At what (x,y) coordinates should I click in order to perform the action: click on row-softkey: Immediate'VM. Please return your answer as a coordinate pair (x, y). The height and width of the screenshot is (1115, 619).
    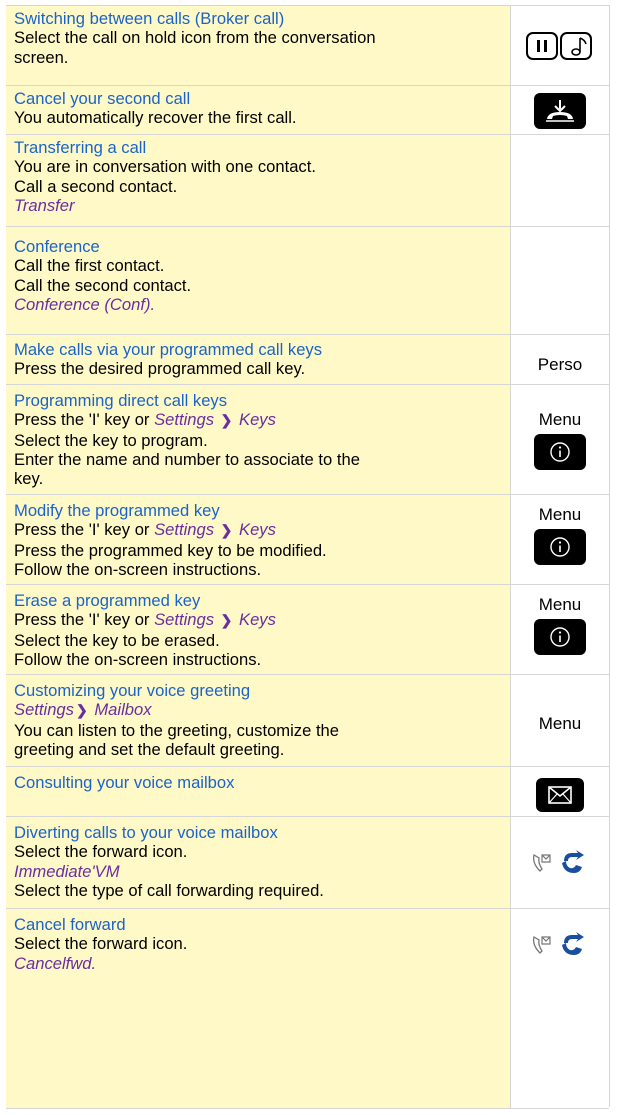
    Looking at the image, I should click on (67, 871).